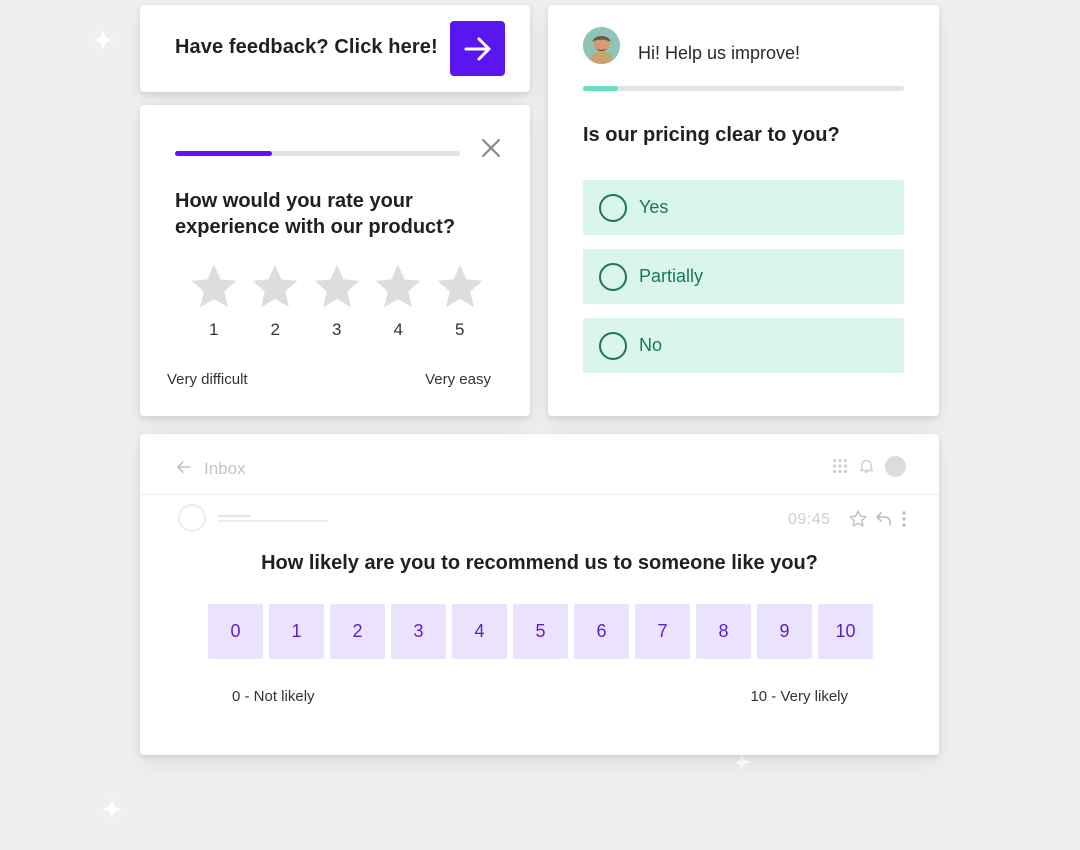 Image resolution: width=1080 pixels, height=850 pixels. What do you see at coordinates (540, 631) in the screenshot?
I see `nps-score-button: 5` at bounding box center [540, 631].